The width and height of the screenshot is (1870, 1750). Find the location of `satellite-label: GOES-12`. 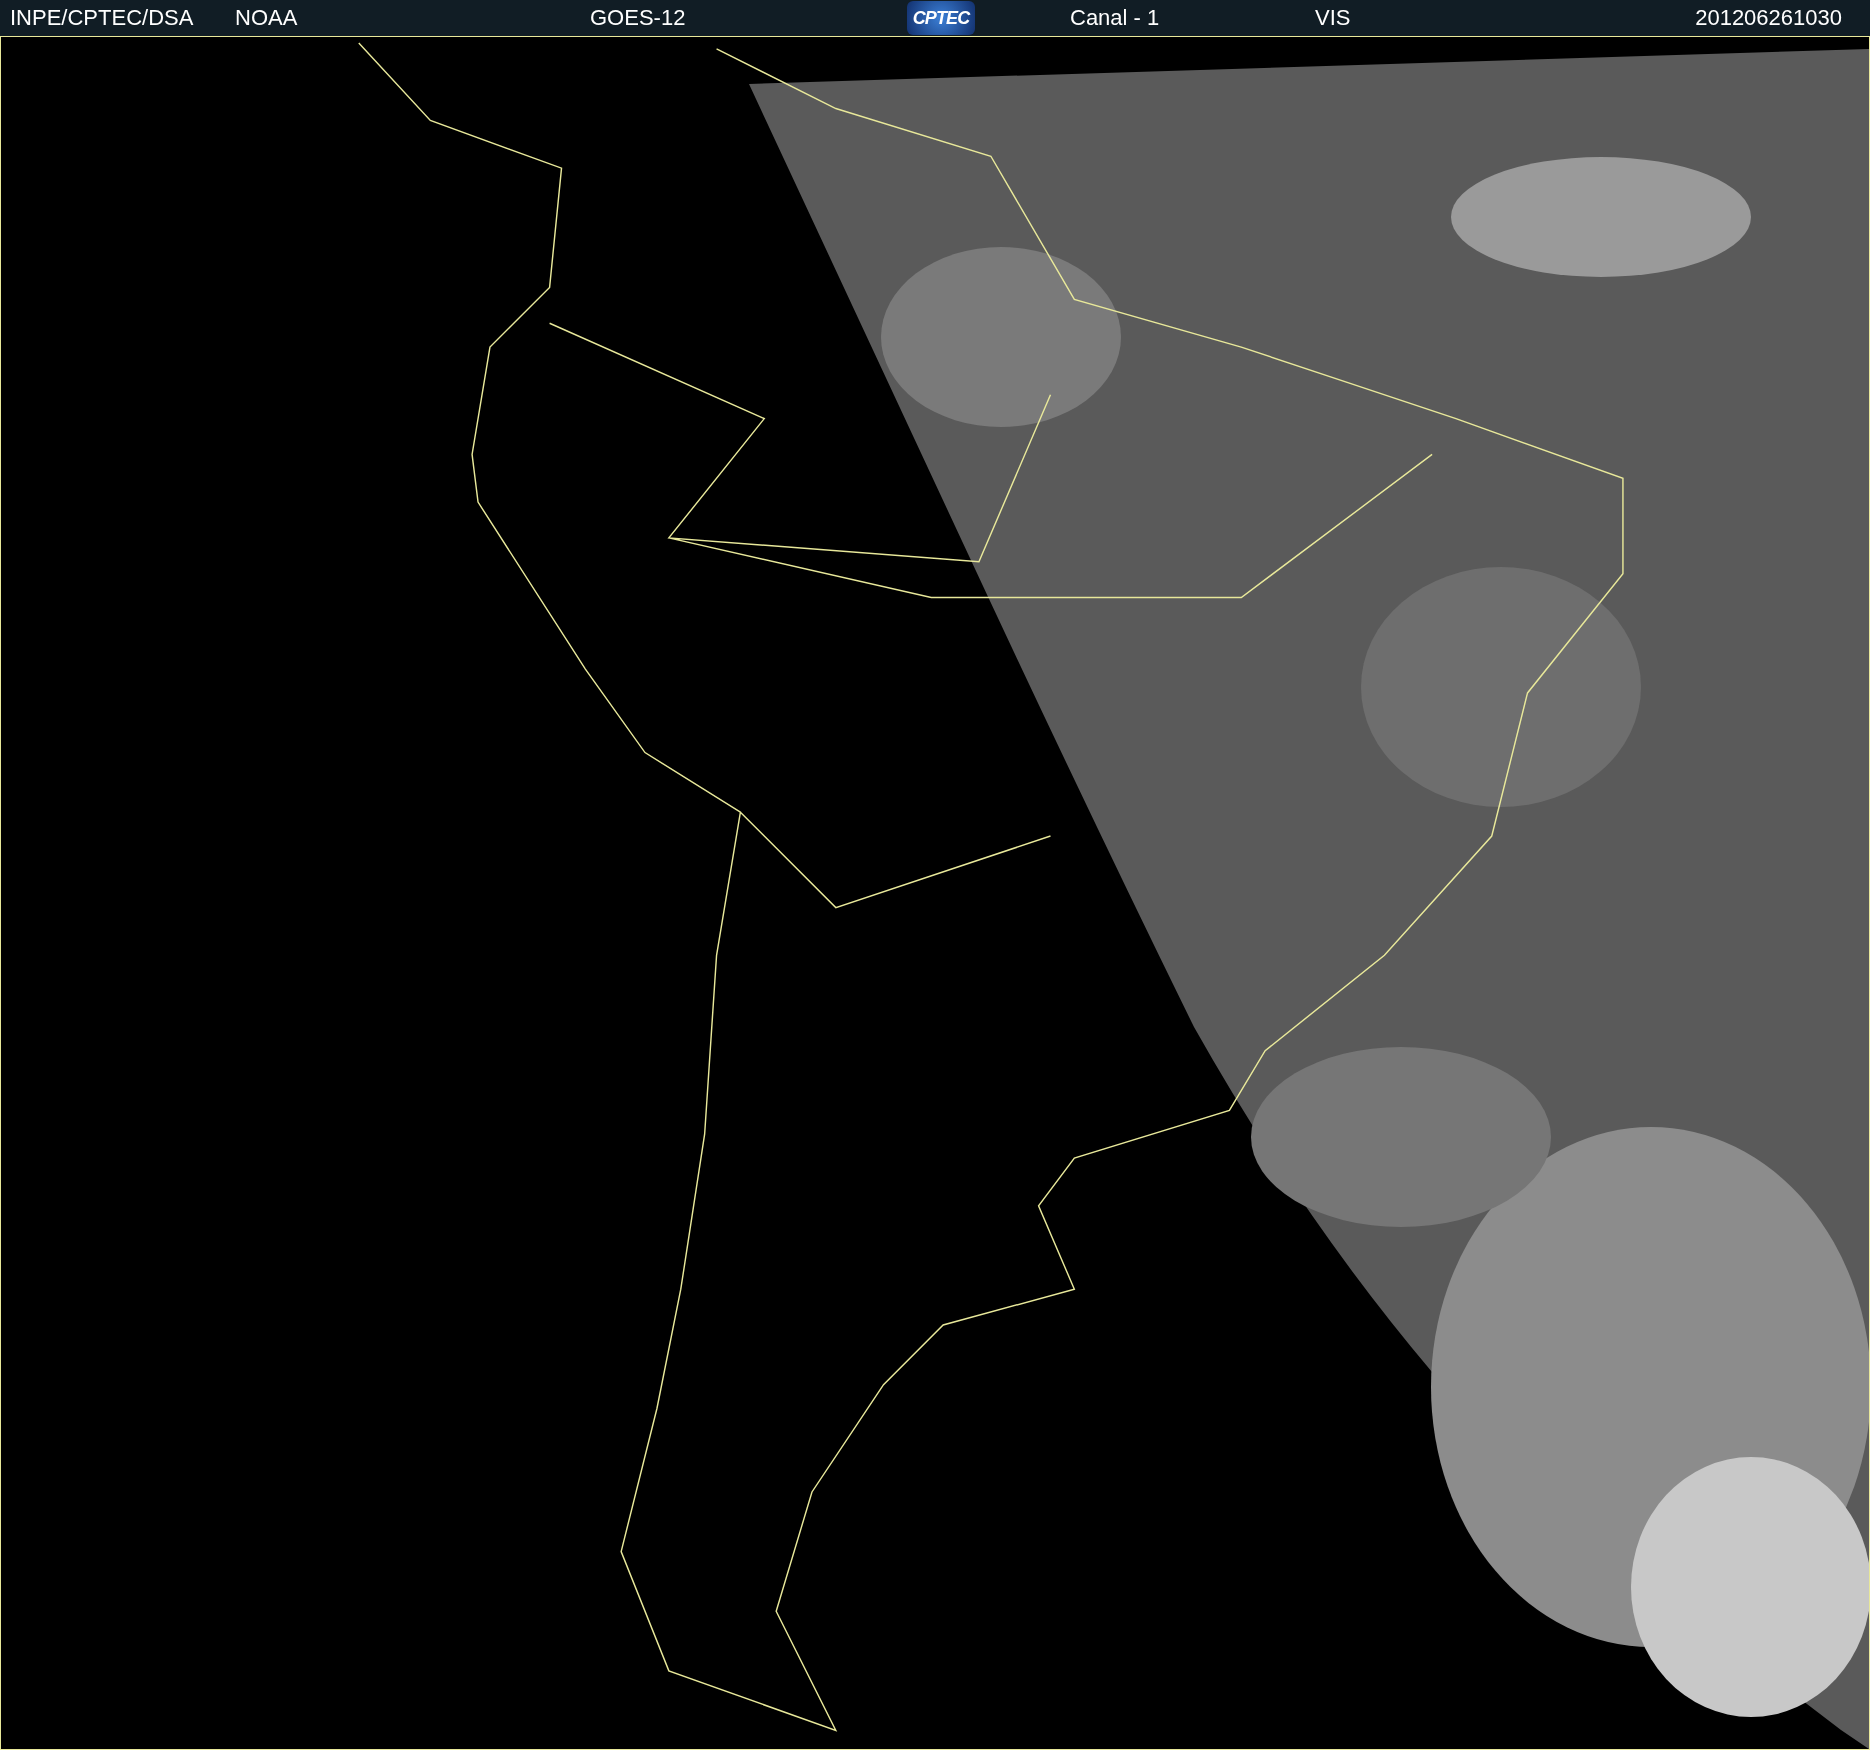

satellite-label: GOES-12 is located at coordinates (638, 17).